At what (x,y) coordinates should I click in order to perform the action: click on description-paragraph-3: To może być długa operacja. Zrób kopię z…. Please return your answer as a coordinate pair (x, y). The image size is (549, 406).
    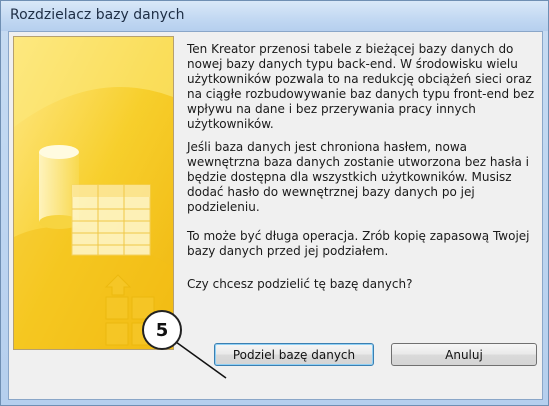
    Looking at the image, I should click on (358, 243).